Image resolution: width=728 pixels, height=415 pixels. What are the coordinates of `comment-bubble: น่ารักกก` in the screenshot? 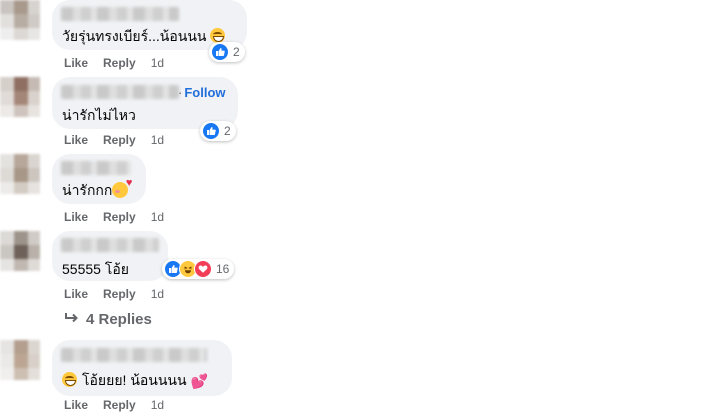 It's located at (99, 179).